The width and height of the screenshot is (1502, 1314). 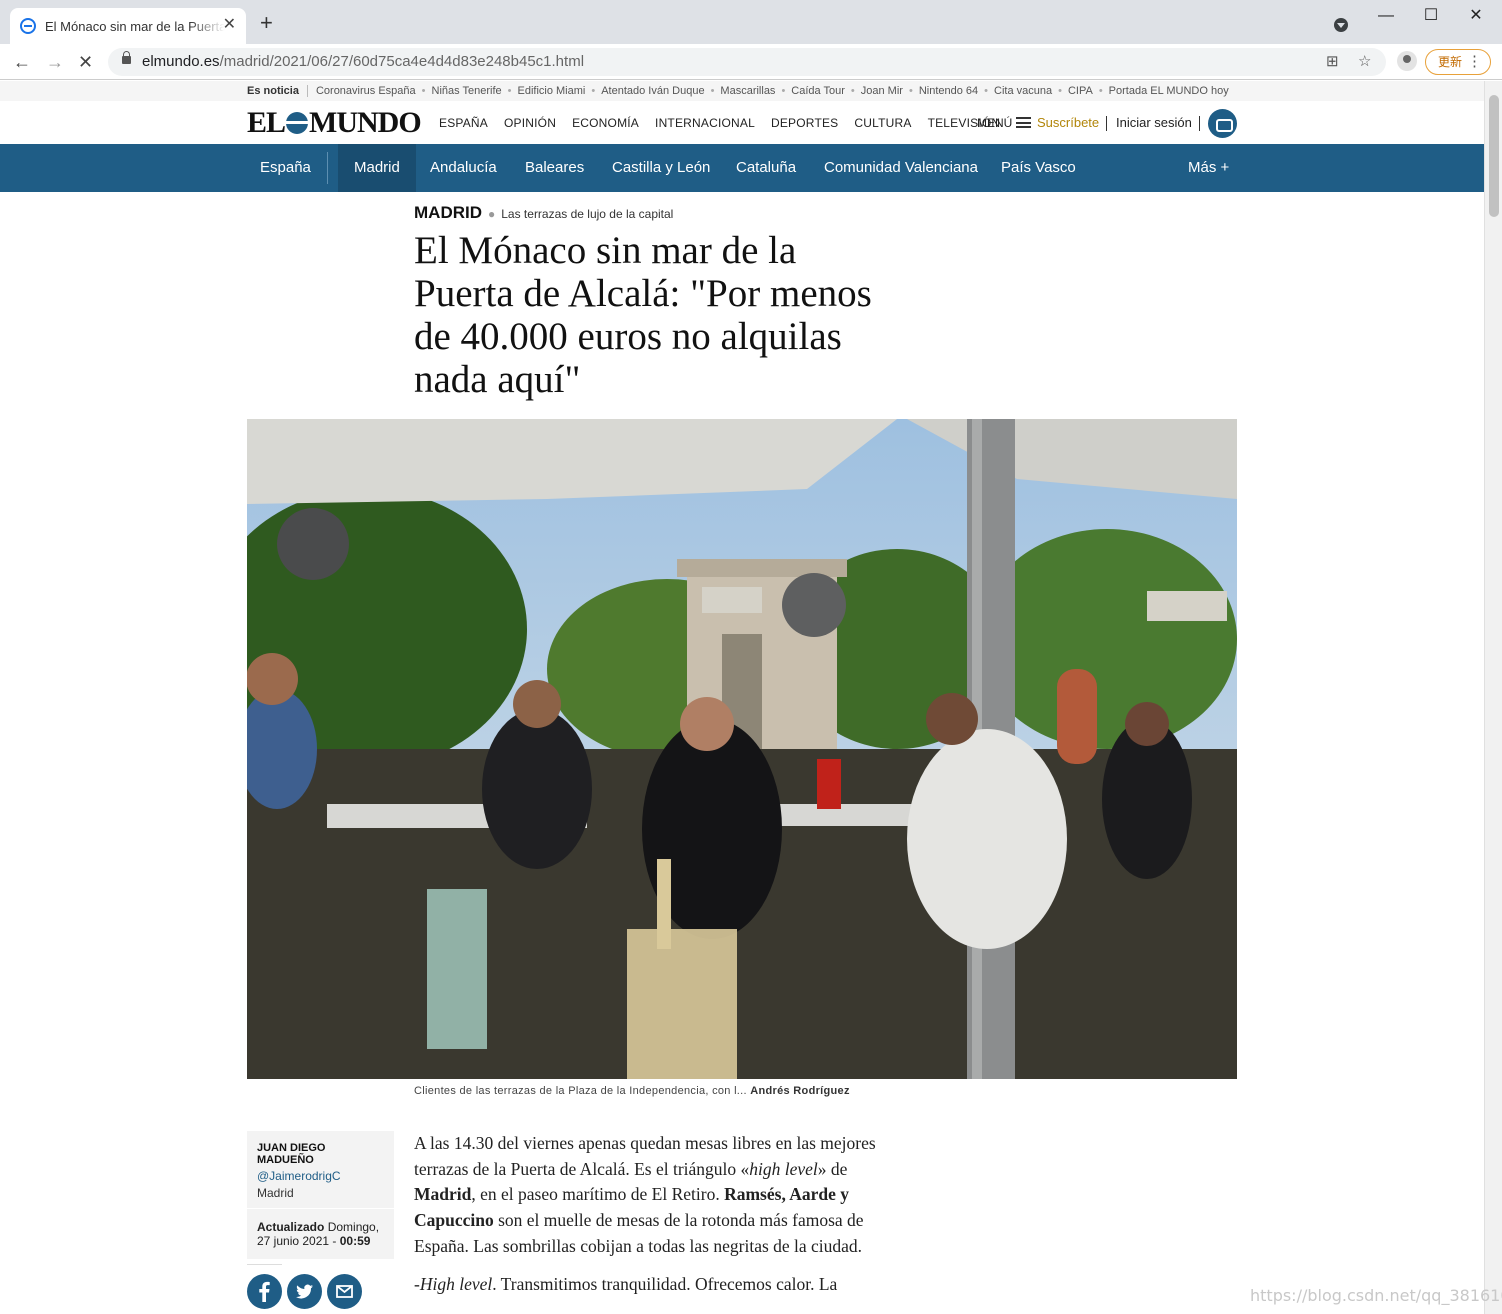 I want to click on trending-link: Caída Tour, so click(x=809, y=91).